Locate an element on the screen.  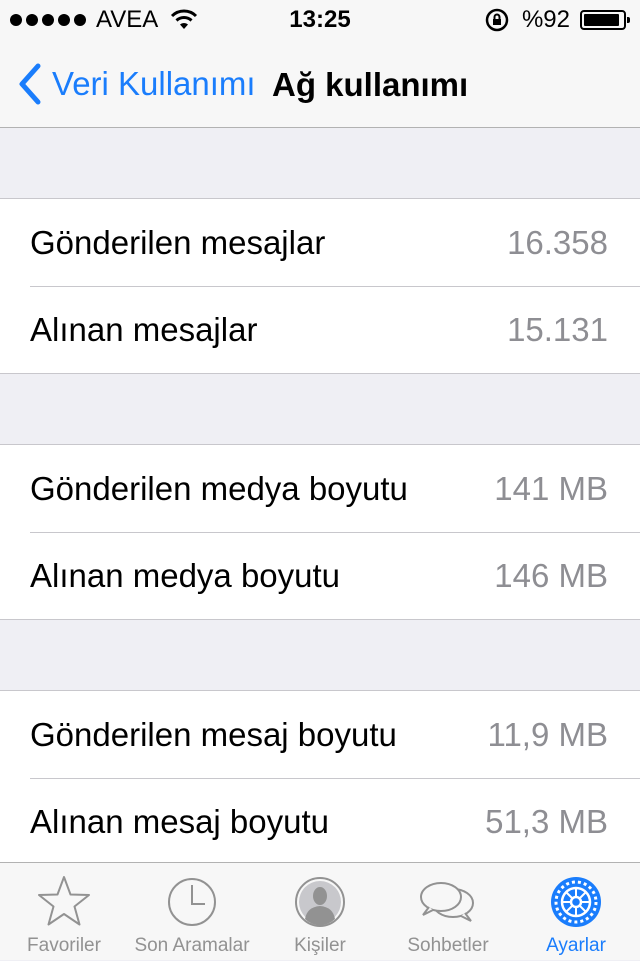
battery-icon is located at coordinates (605, 20).